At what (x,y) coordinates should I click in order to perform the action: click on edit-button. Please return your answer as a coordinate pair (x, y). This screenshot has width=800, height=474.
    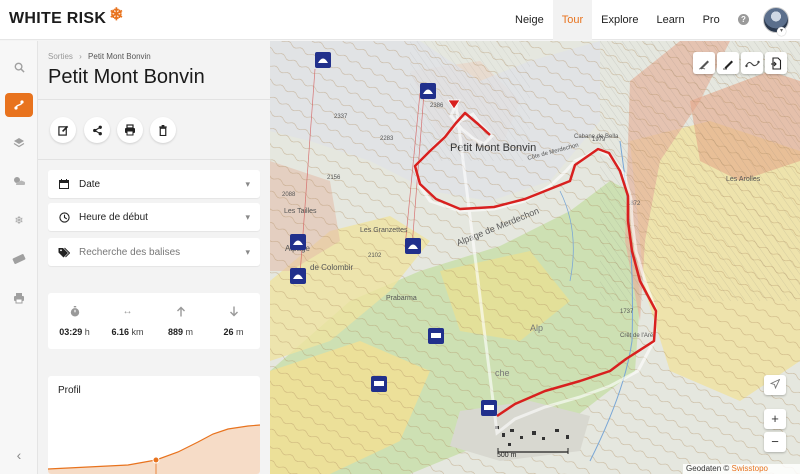
    Looking at the image, I should click on (63, 130).